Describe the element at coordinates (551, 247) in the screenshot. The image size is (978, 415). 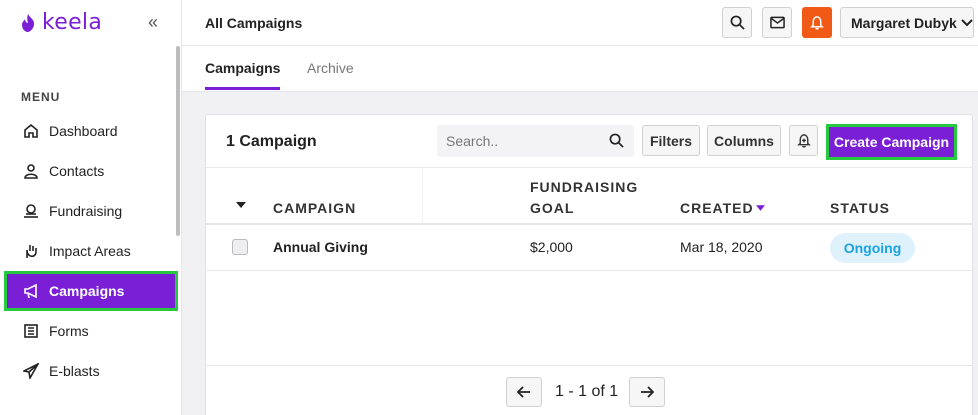
I see `fundraising-goal: $2,000` at that location.